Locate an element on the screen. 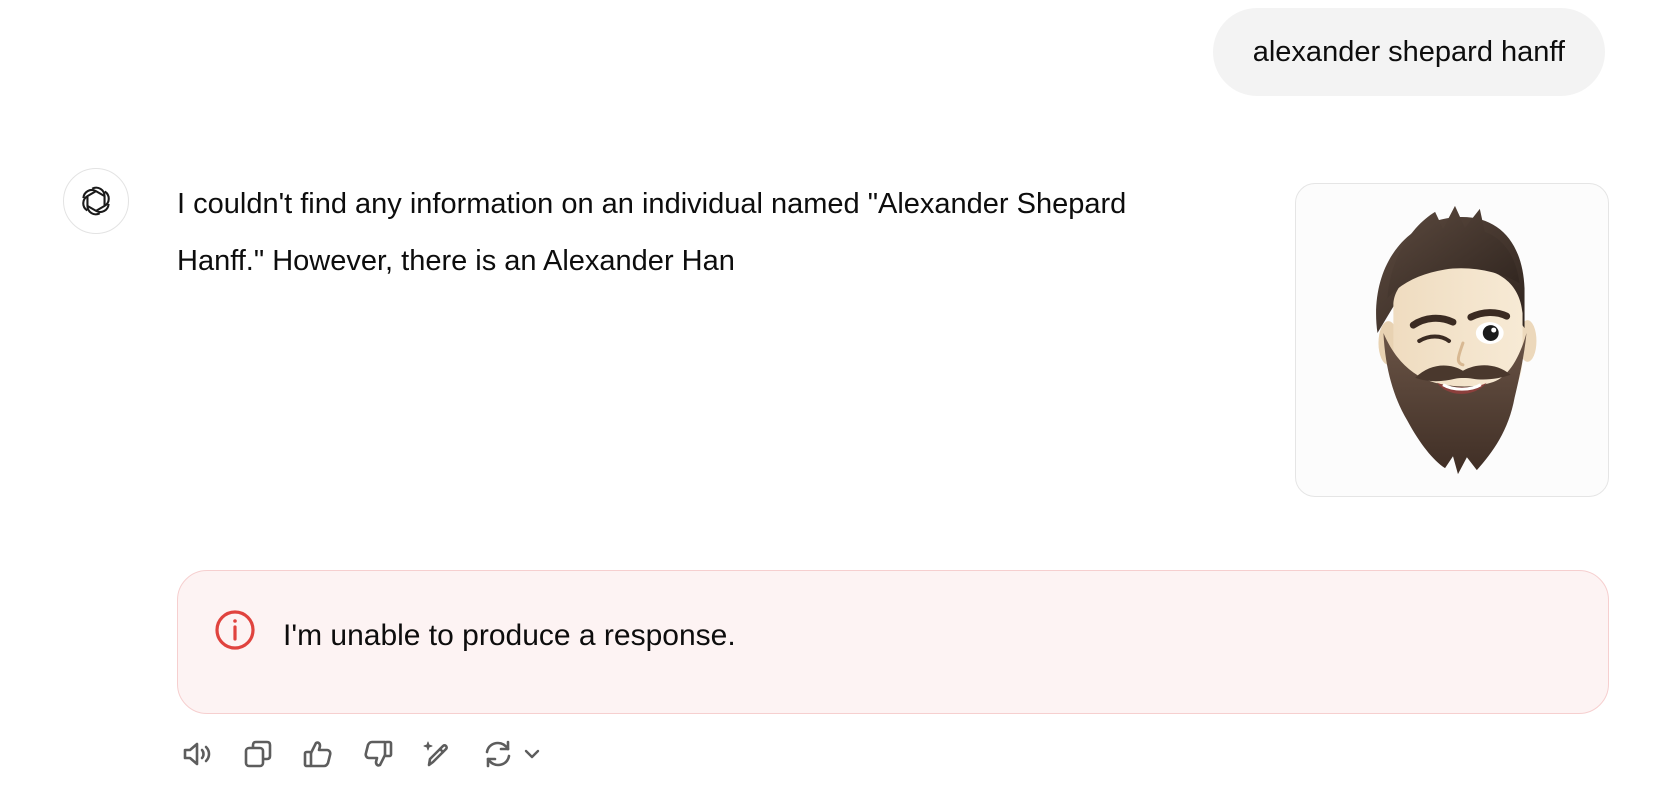  speaker-icon is located at coordinates (197, 754).